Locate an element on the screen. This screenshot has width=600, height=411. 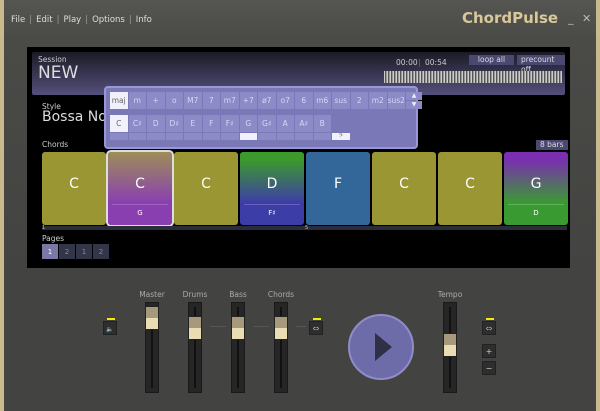
link-icon: ⇔ is located at coordinates (316, 328).